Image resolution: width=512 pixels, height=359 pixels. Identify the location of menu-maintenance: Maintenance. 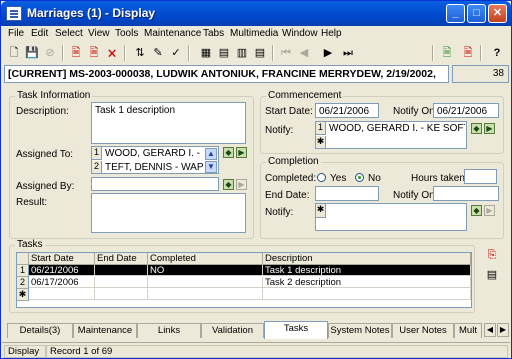
(172, 33).